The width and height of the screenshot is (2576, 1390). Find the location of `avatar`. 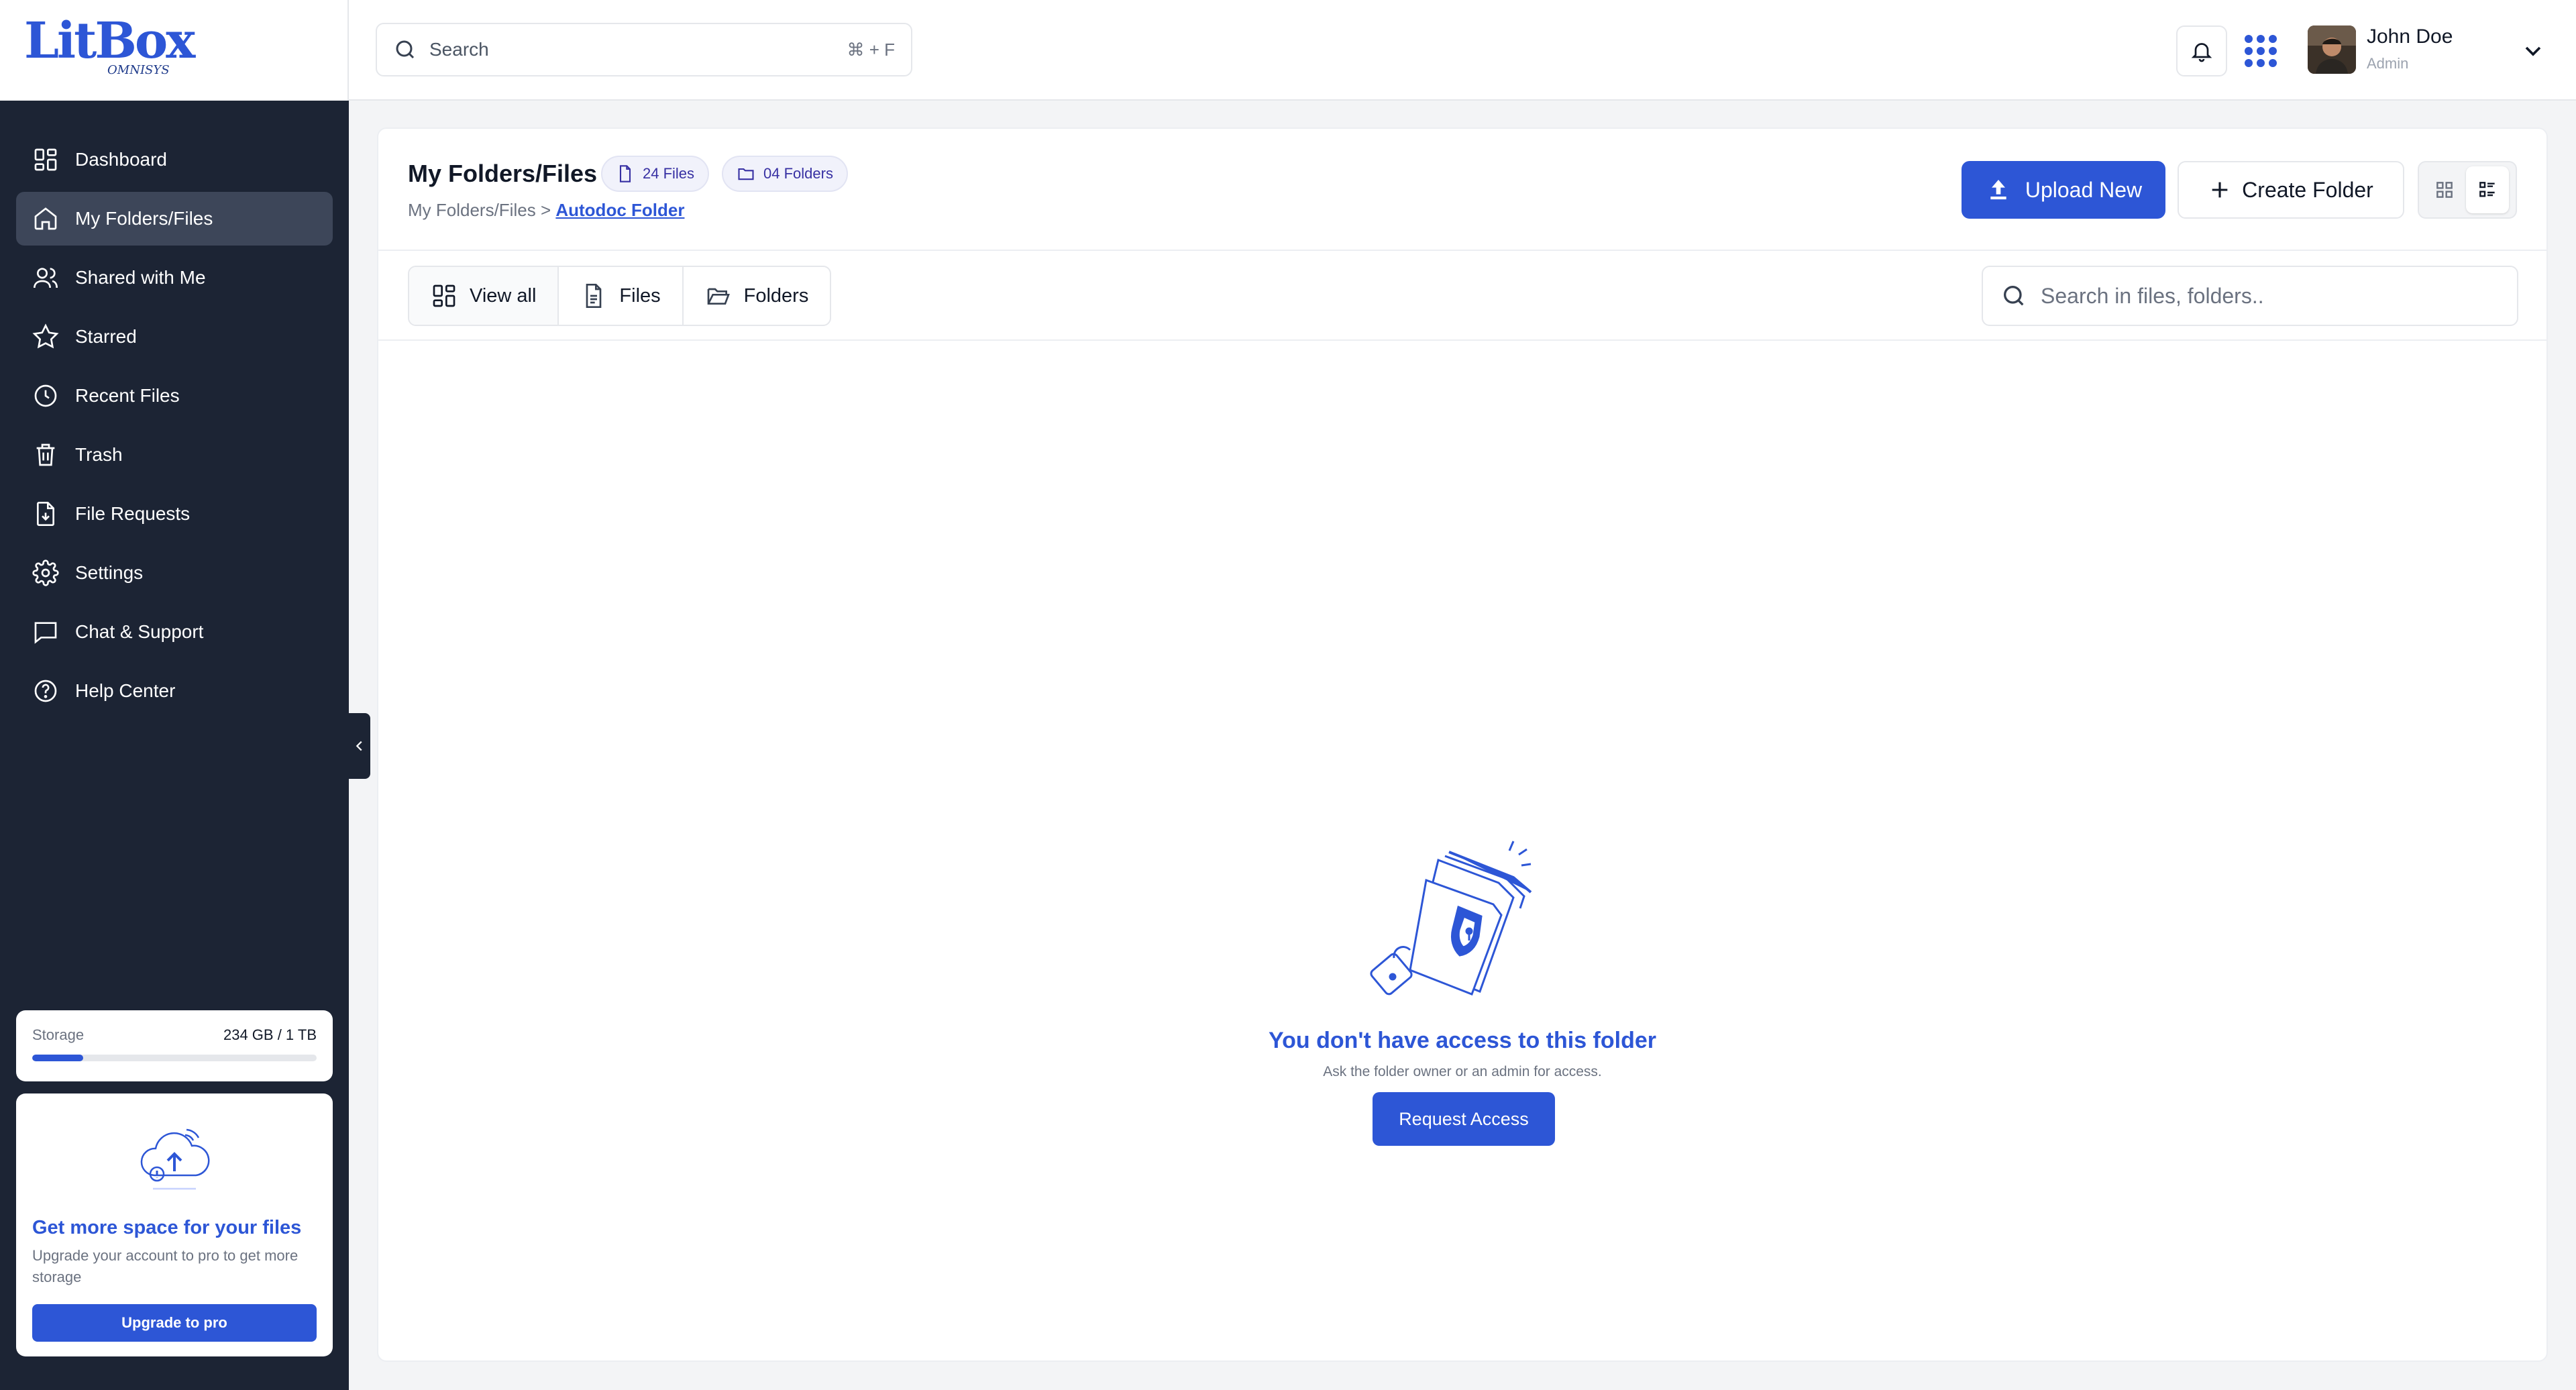

avatar is located at coordinates (2332, 49).